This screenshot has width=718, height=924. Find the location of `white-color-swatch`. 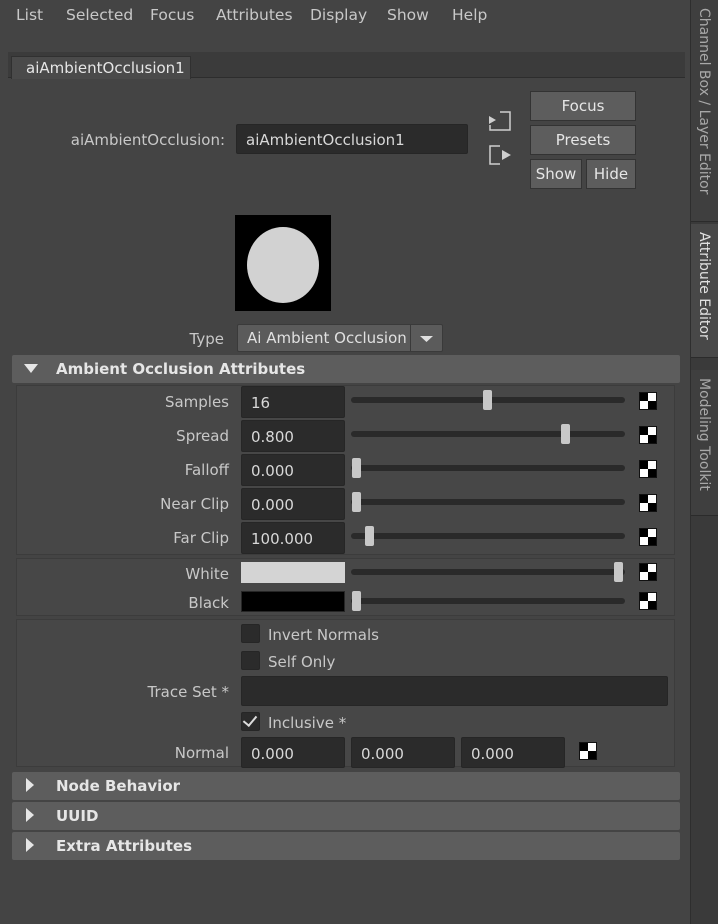

white-color-swatch is located at coordinates (293, 572).